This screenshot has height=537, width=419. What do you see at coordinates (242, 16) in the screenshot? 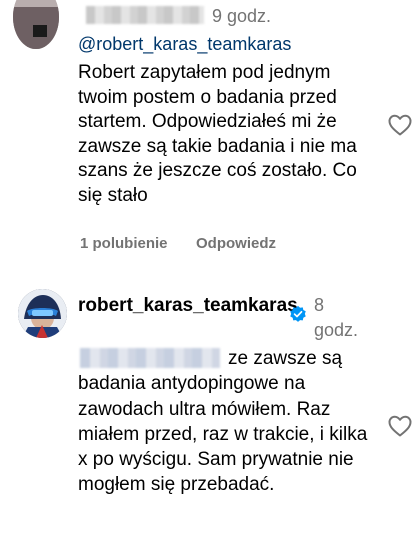
I see `comment-timestamp: 9 godz.` at bounding box center [242, 16].